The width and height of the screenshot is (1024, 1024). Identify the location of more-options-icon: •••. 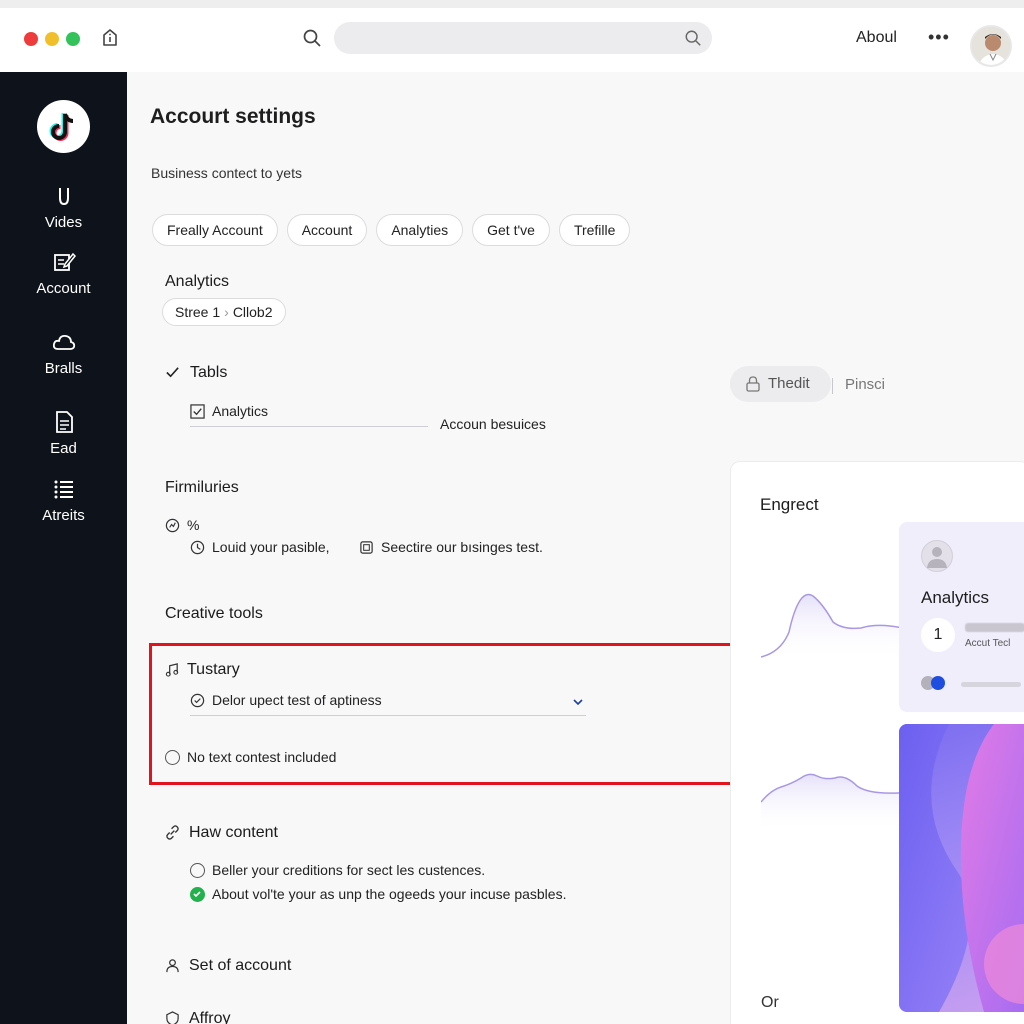
(939, 37).